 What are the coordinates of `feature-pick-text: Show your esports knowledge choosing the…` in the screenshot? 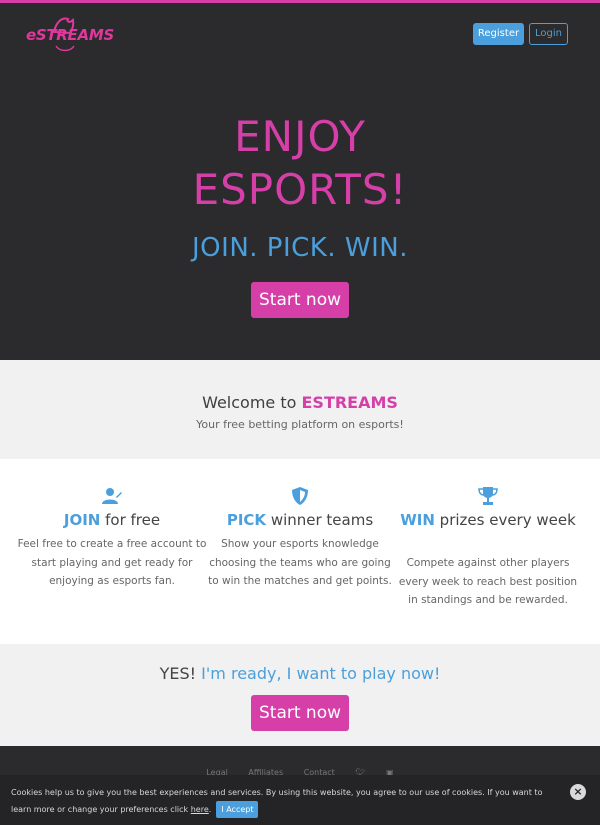 It's located at (300, 562).